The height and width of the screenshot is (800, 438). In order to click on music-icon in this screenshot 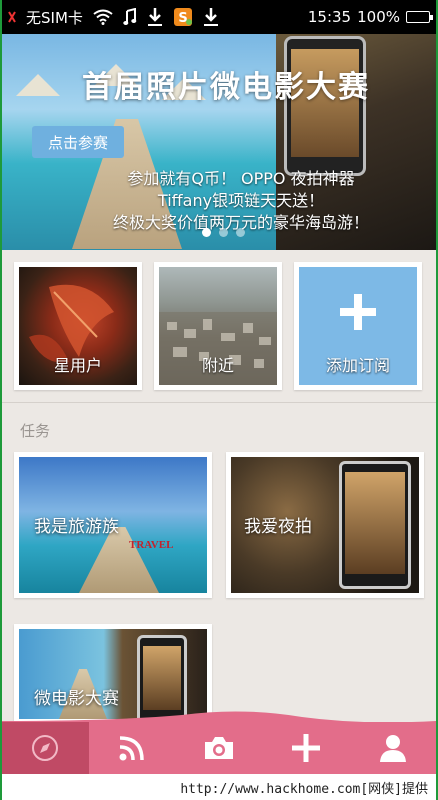, I will do `click(130, 16)`.